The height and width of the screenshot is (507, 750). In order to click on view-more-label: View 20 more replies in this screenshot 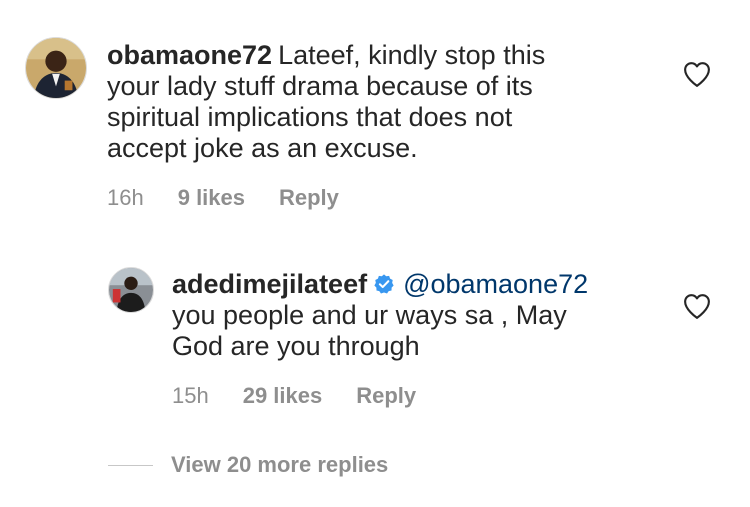, I will do `click(280, 464)`.